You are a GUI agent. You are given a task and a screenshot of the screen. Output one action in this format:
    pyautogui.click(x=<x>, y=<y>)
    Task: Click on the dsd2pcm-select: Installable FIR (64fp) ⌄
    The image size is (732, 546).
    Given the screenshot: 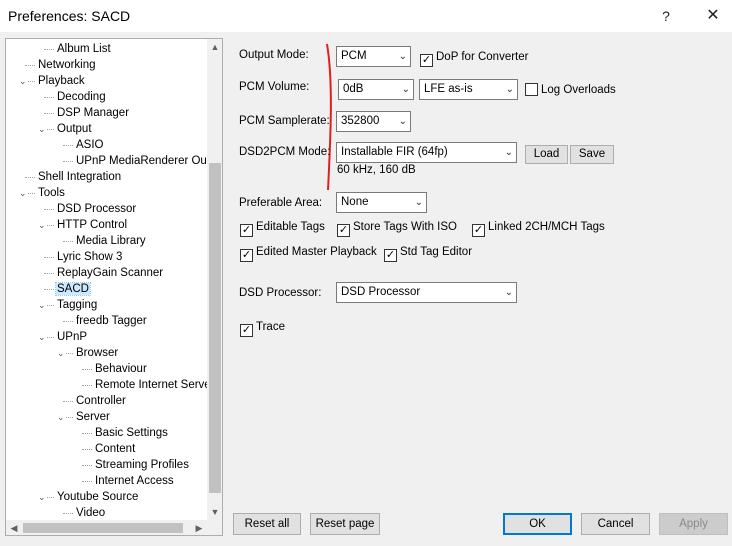 What is the action you would take?
    pyautogui.click(x=426, y=152)
    